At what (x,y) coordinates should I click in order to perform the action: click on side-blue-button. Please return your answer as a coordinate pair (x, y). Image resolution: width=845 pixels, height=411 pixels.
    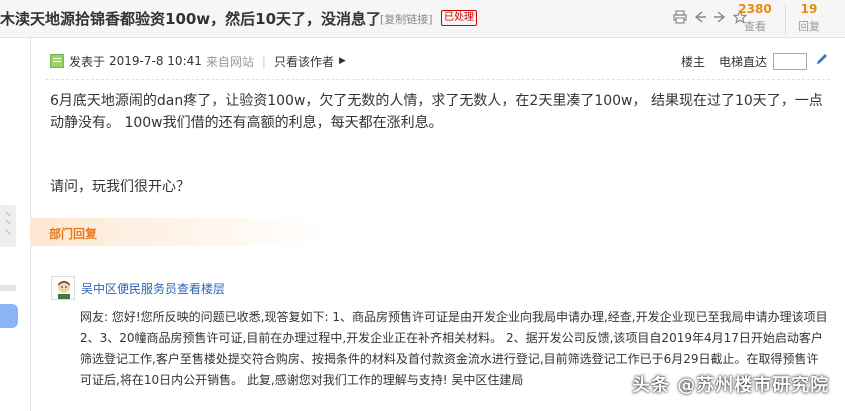
    Looking at the image, I should click on (9, 316).